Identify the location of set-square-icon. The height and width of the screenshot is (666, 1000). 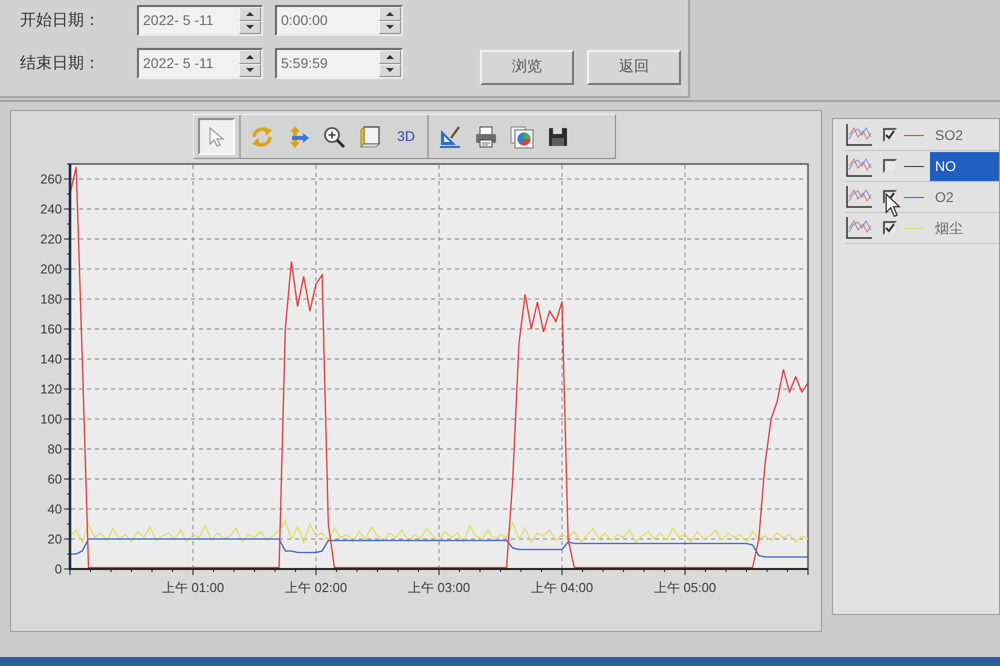
(450, 136).